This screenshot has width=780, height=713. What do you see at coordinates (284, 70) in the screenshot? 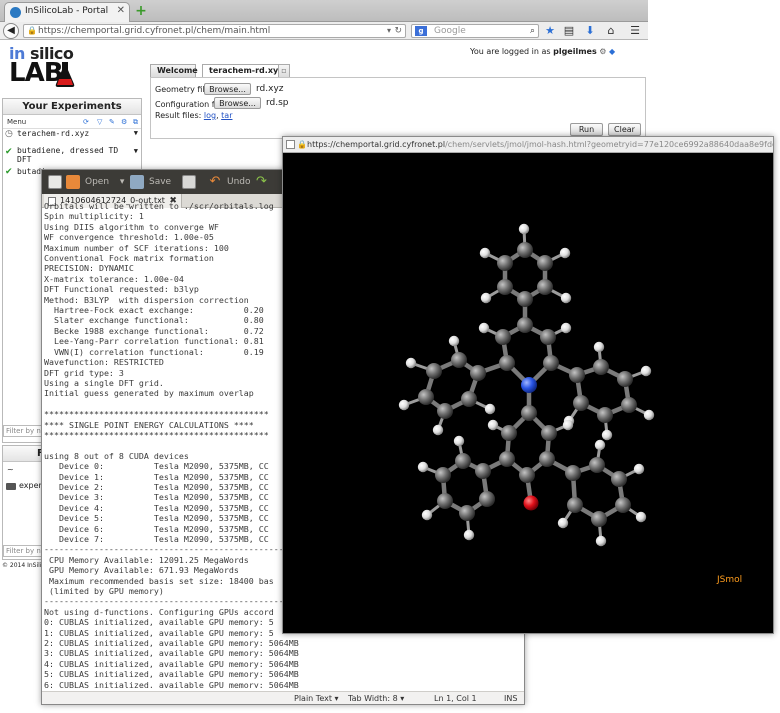
I see `close-tab-icon: ▫` at bounding box center [284, 70].